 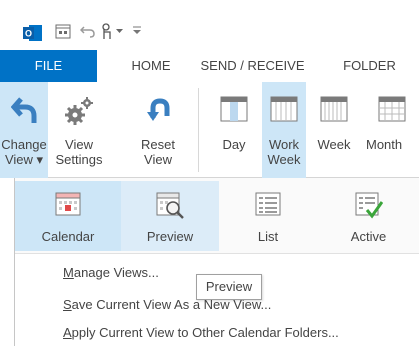 What do you see at coordinates (284, 130) in the screenshot?
I see `work-week-button: Work Week` at bounding box center [284, 130].